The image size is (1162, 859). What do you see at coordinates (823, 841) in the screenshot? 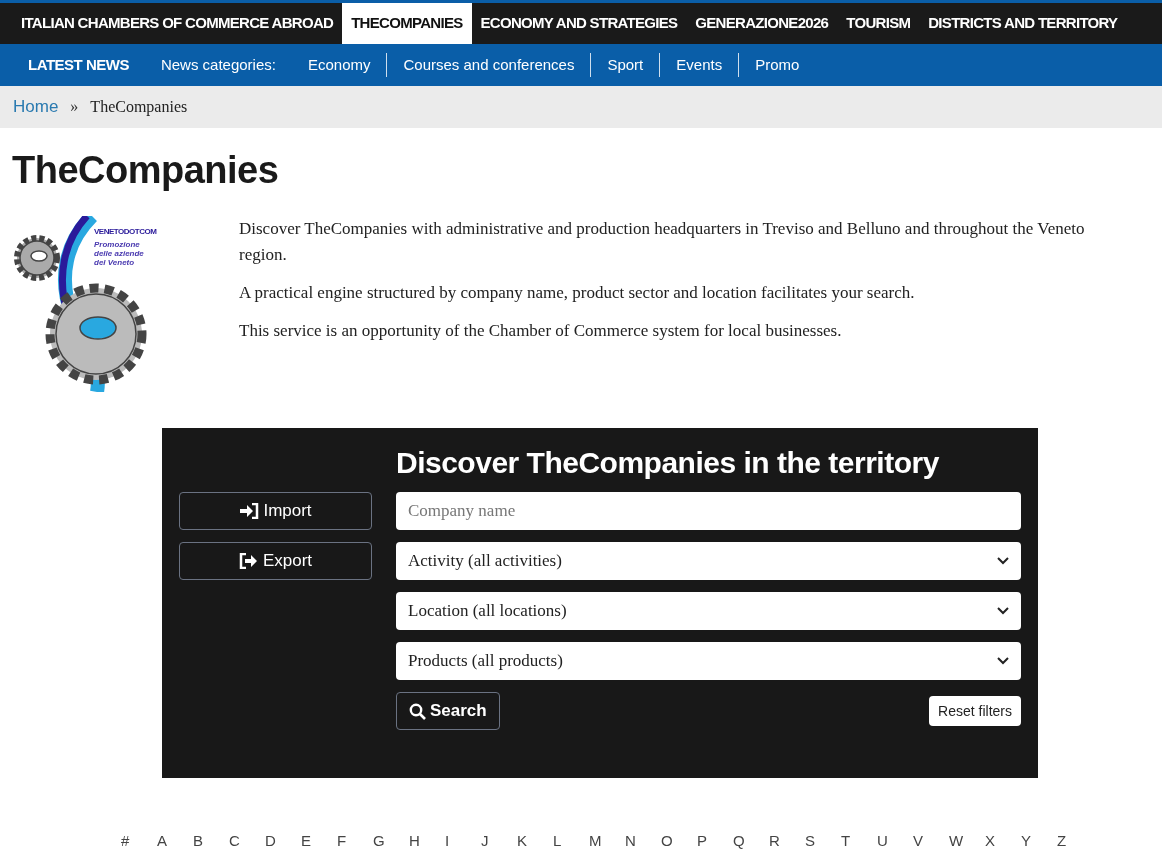
I see `letter-link: S` at bounding box center [823, 841].